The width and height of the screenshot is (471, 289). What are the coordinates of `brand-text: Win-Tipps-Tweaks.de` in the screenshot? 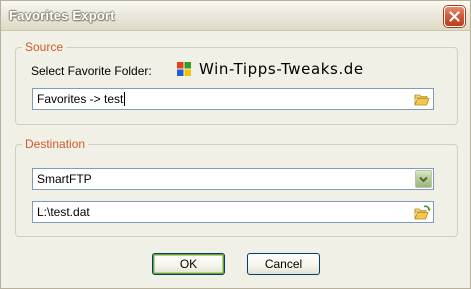 It's located at (281, 69).